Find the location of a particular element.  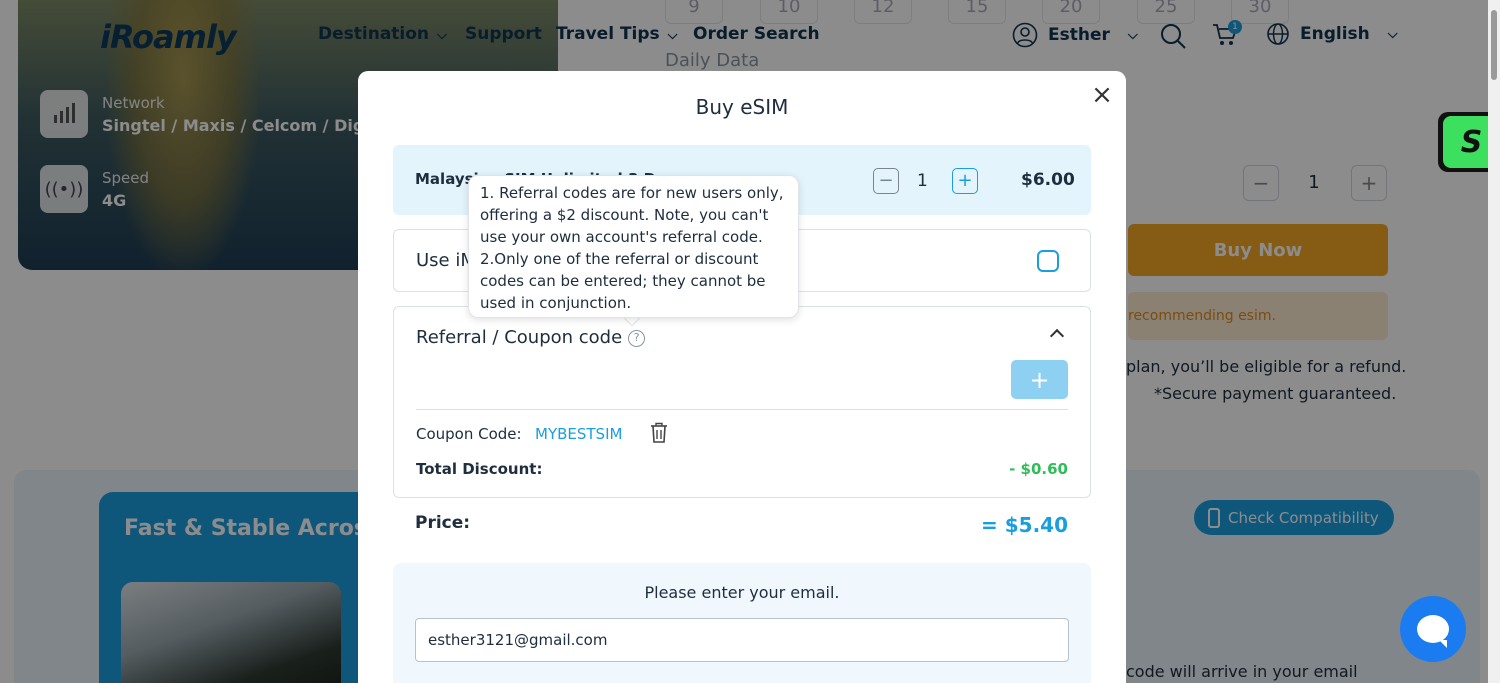

chevron-up-icon is located at coordinates (1057, 336).